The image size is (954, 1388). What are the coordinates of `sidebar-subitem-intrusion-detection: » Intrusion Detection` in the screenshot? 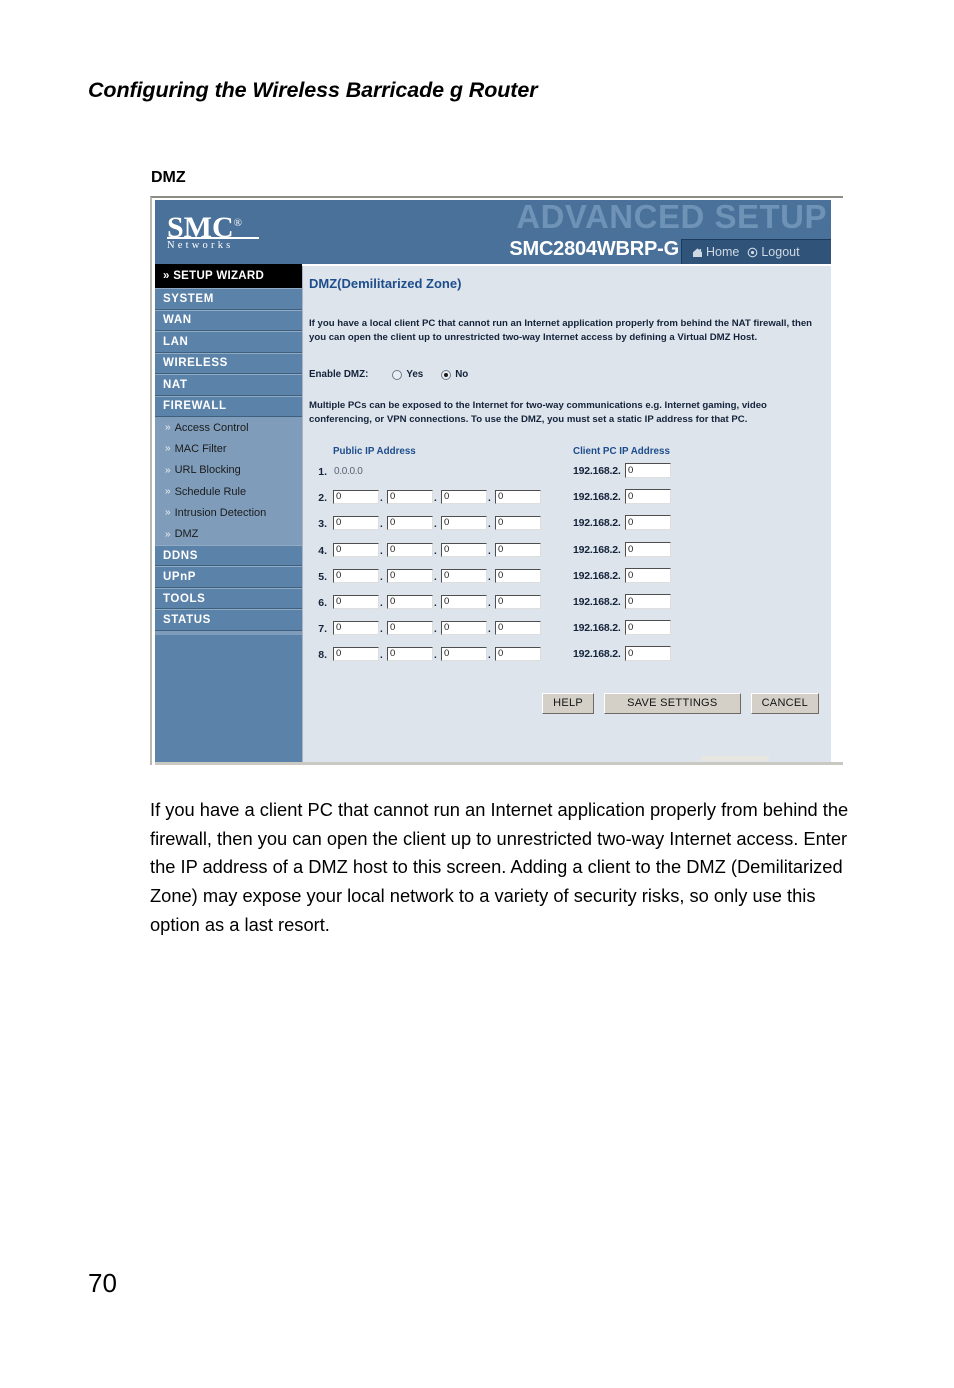 It's located at (228, 513).